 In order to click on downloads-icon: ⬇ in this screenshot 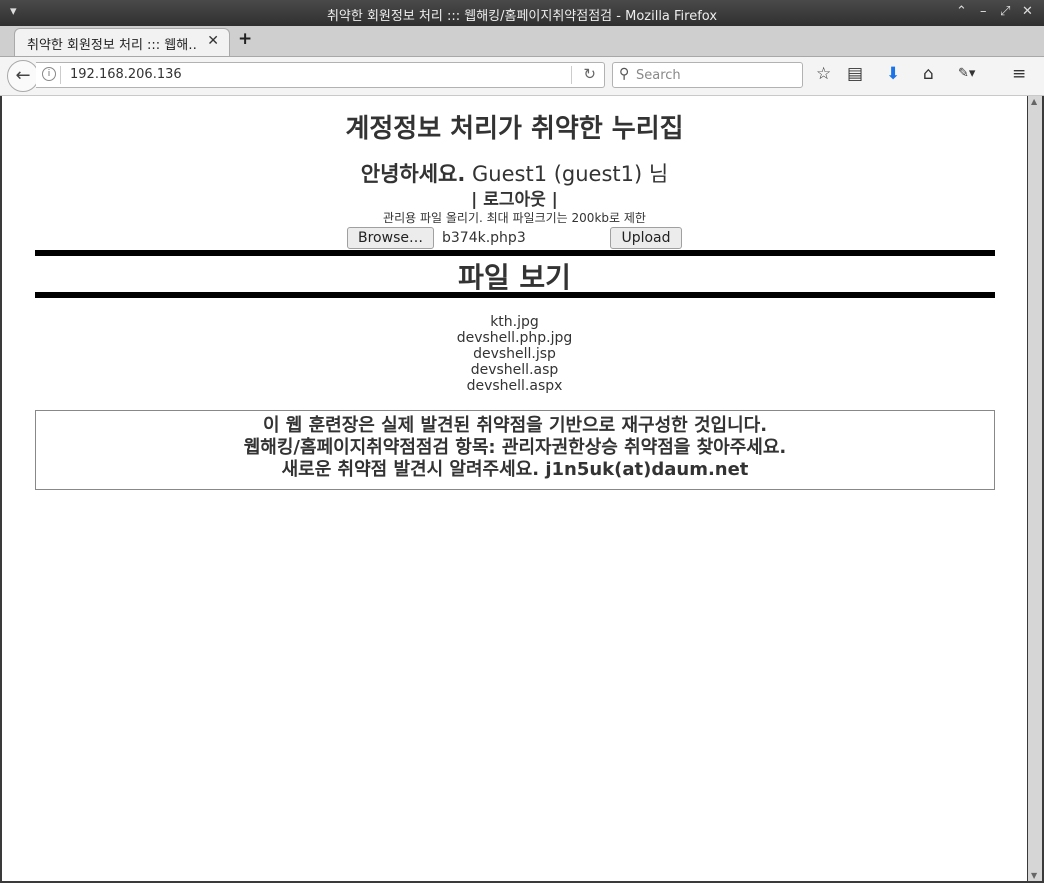, I will do `click(893, 74)`.